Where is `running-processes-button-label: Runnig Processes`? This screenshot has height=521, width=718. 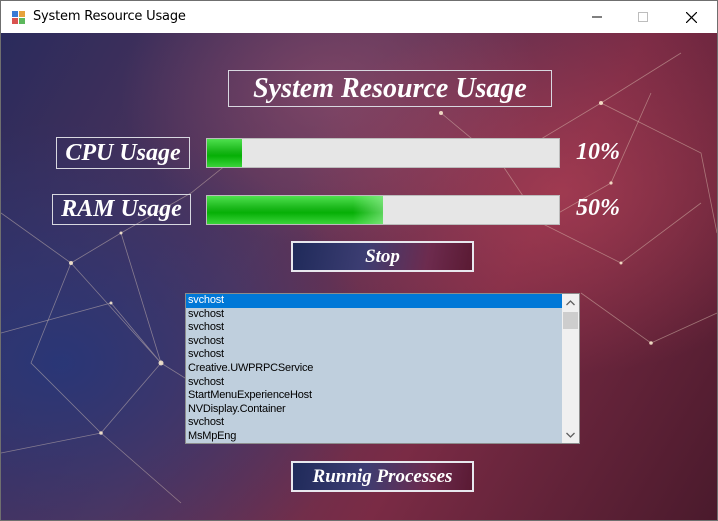 running-processes-button-label: Runnig Processes is located at coordinates (382, 476).